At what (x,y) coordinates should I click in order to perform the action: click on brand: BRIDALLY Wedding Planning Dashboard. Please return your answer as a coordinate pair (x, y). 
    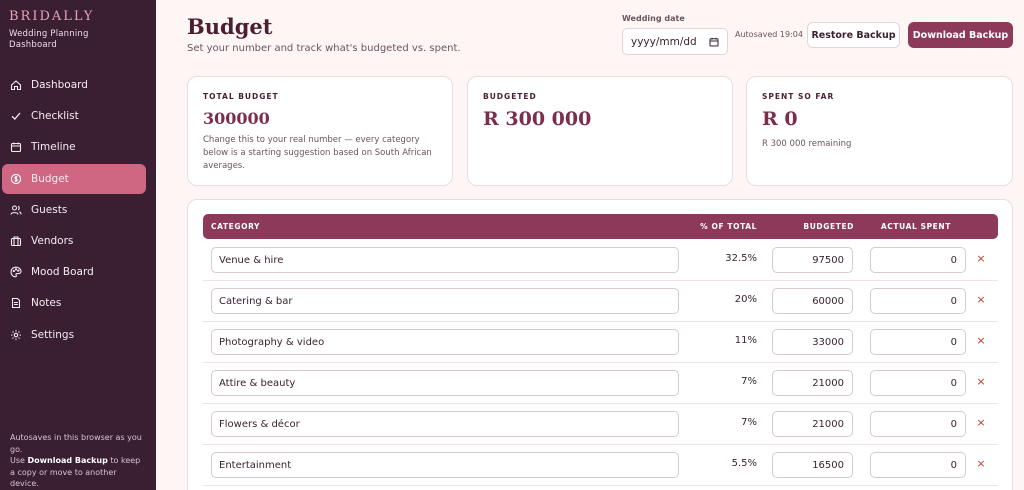
    Looking at the image, I should click on (51, 30).